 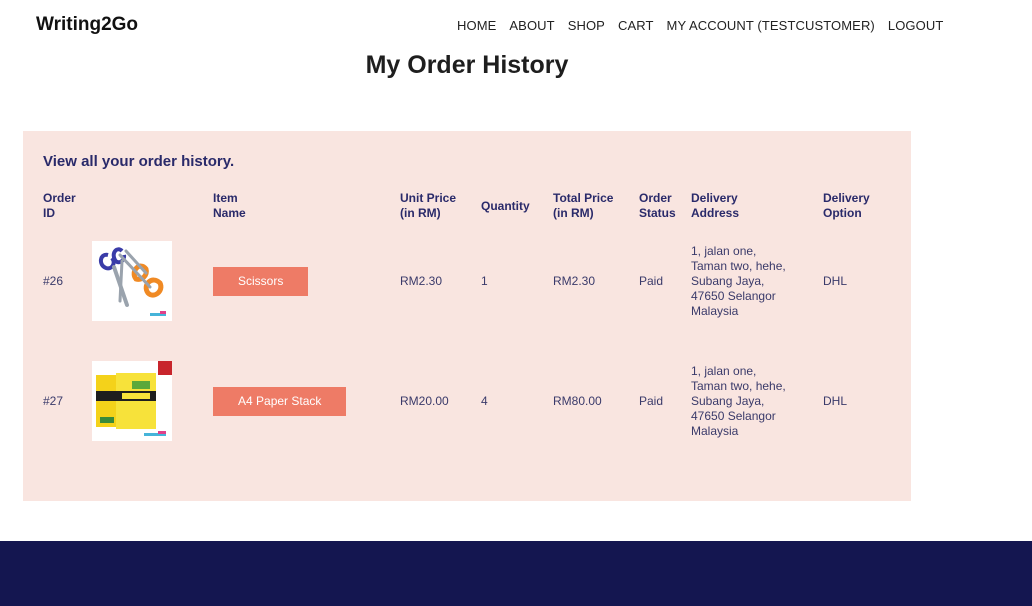 What do you see at coordinates (574, 281) in the screenshot?
I see `total-price: RM2.30` at bounding box center [574, 281].